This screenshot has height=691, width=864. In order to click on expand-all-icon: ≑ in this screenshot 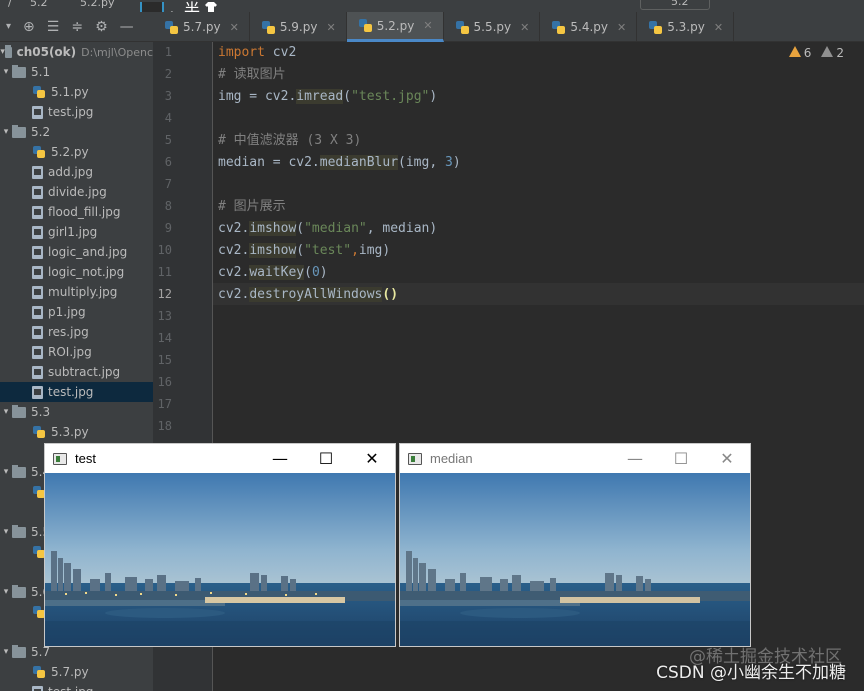, I will do `click(77, 27)`.